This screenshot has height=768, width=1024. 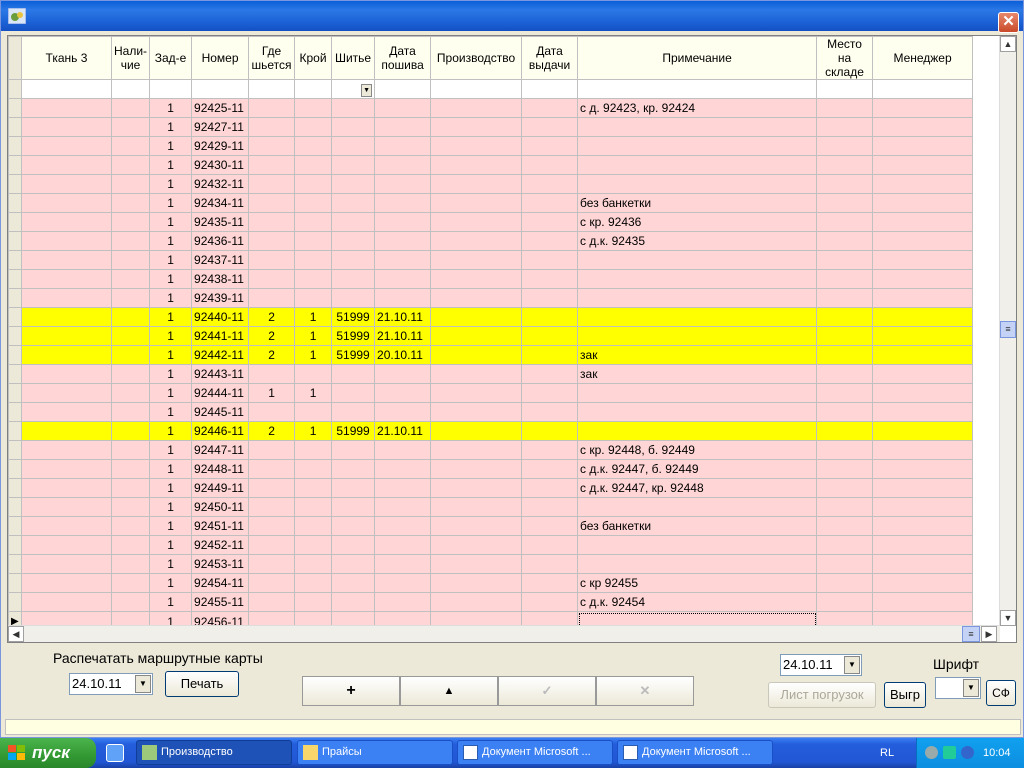 I want to click on table-row: 1 92445-11, so click(x=491, y=412).